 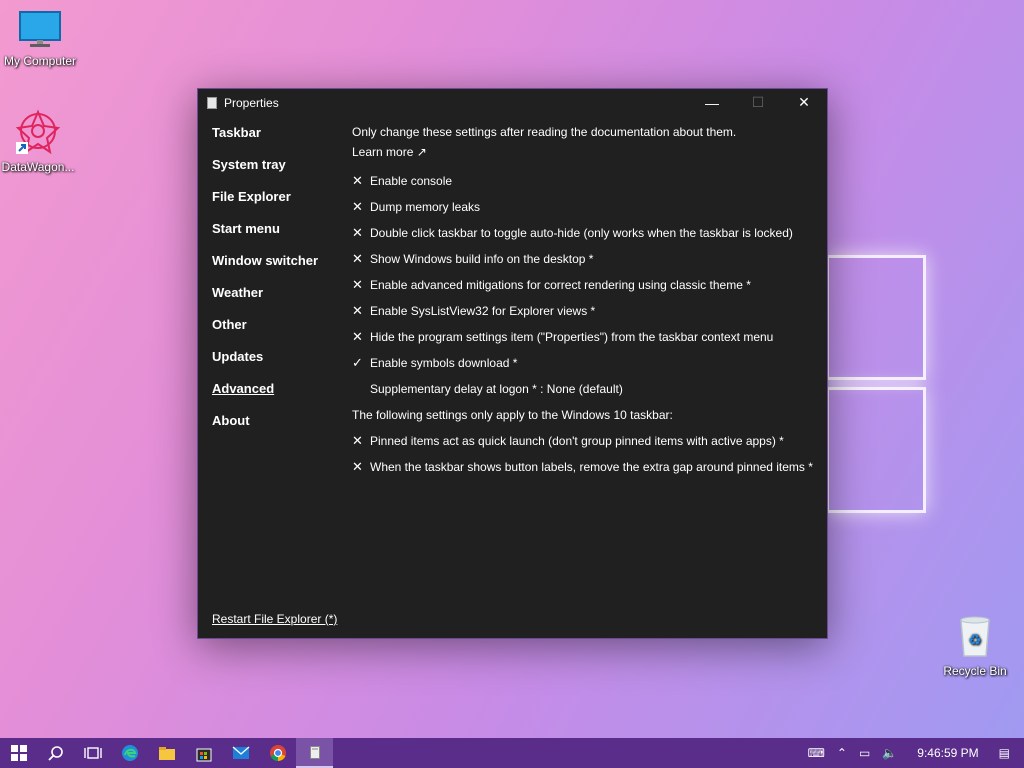 What do you see at coordinates (212, 102) in the screenshot?
I see `app-icon` at bounding box center [212, 102].